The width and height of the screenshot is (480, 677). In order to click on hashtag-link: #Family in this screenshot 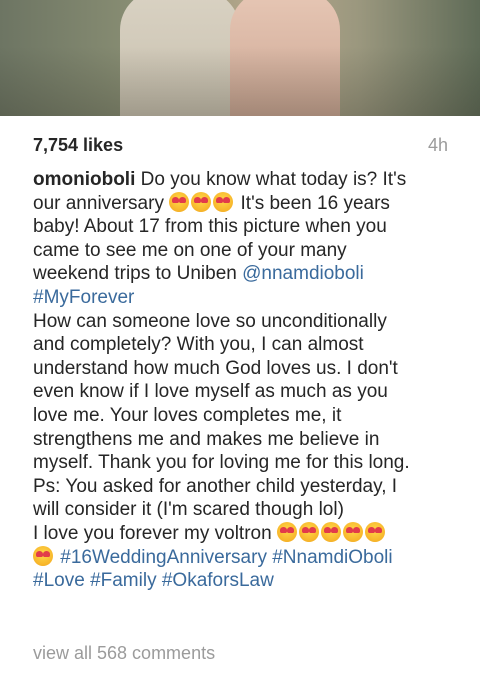, I will do `click(123, 580)`.